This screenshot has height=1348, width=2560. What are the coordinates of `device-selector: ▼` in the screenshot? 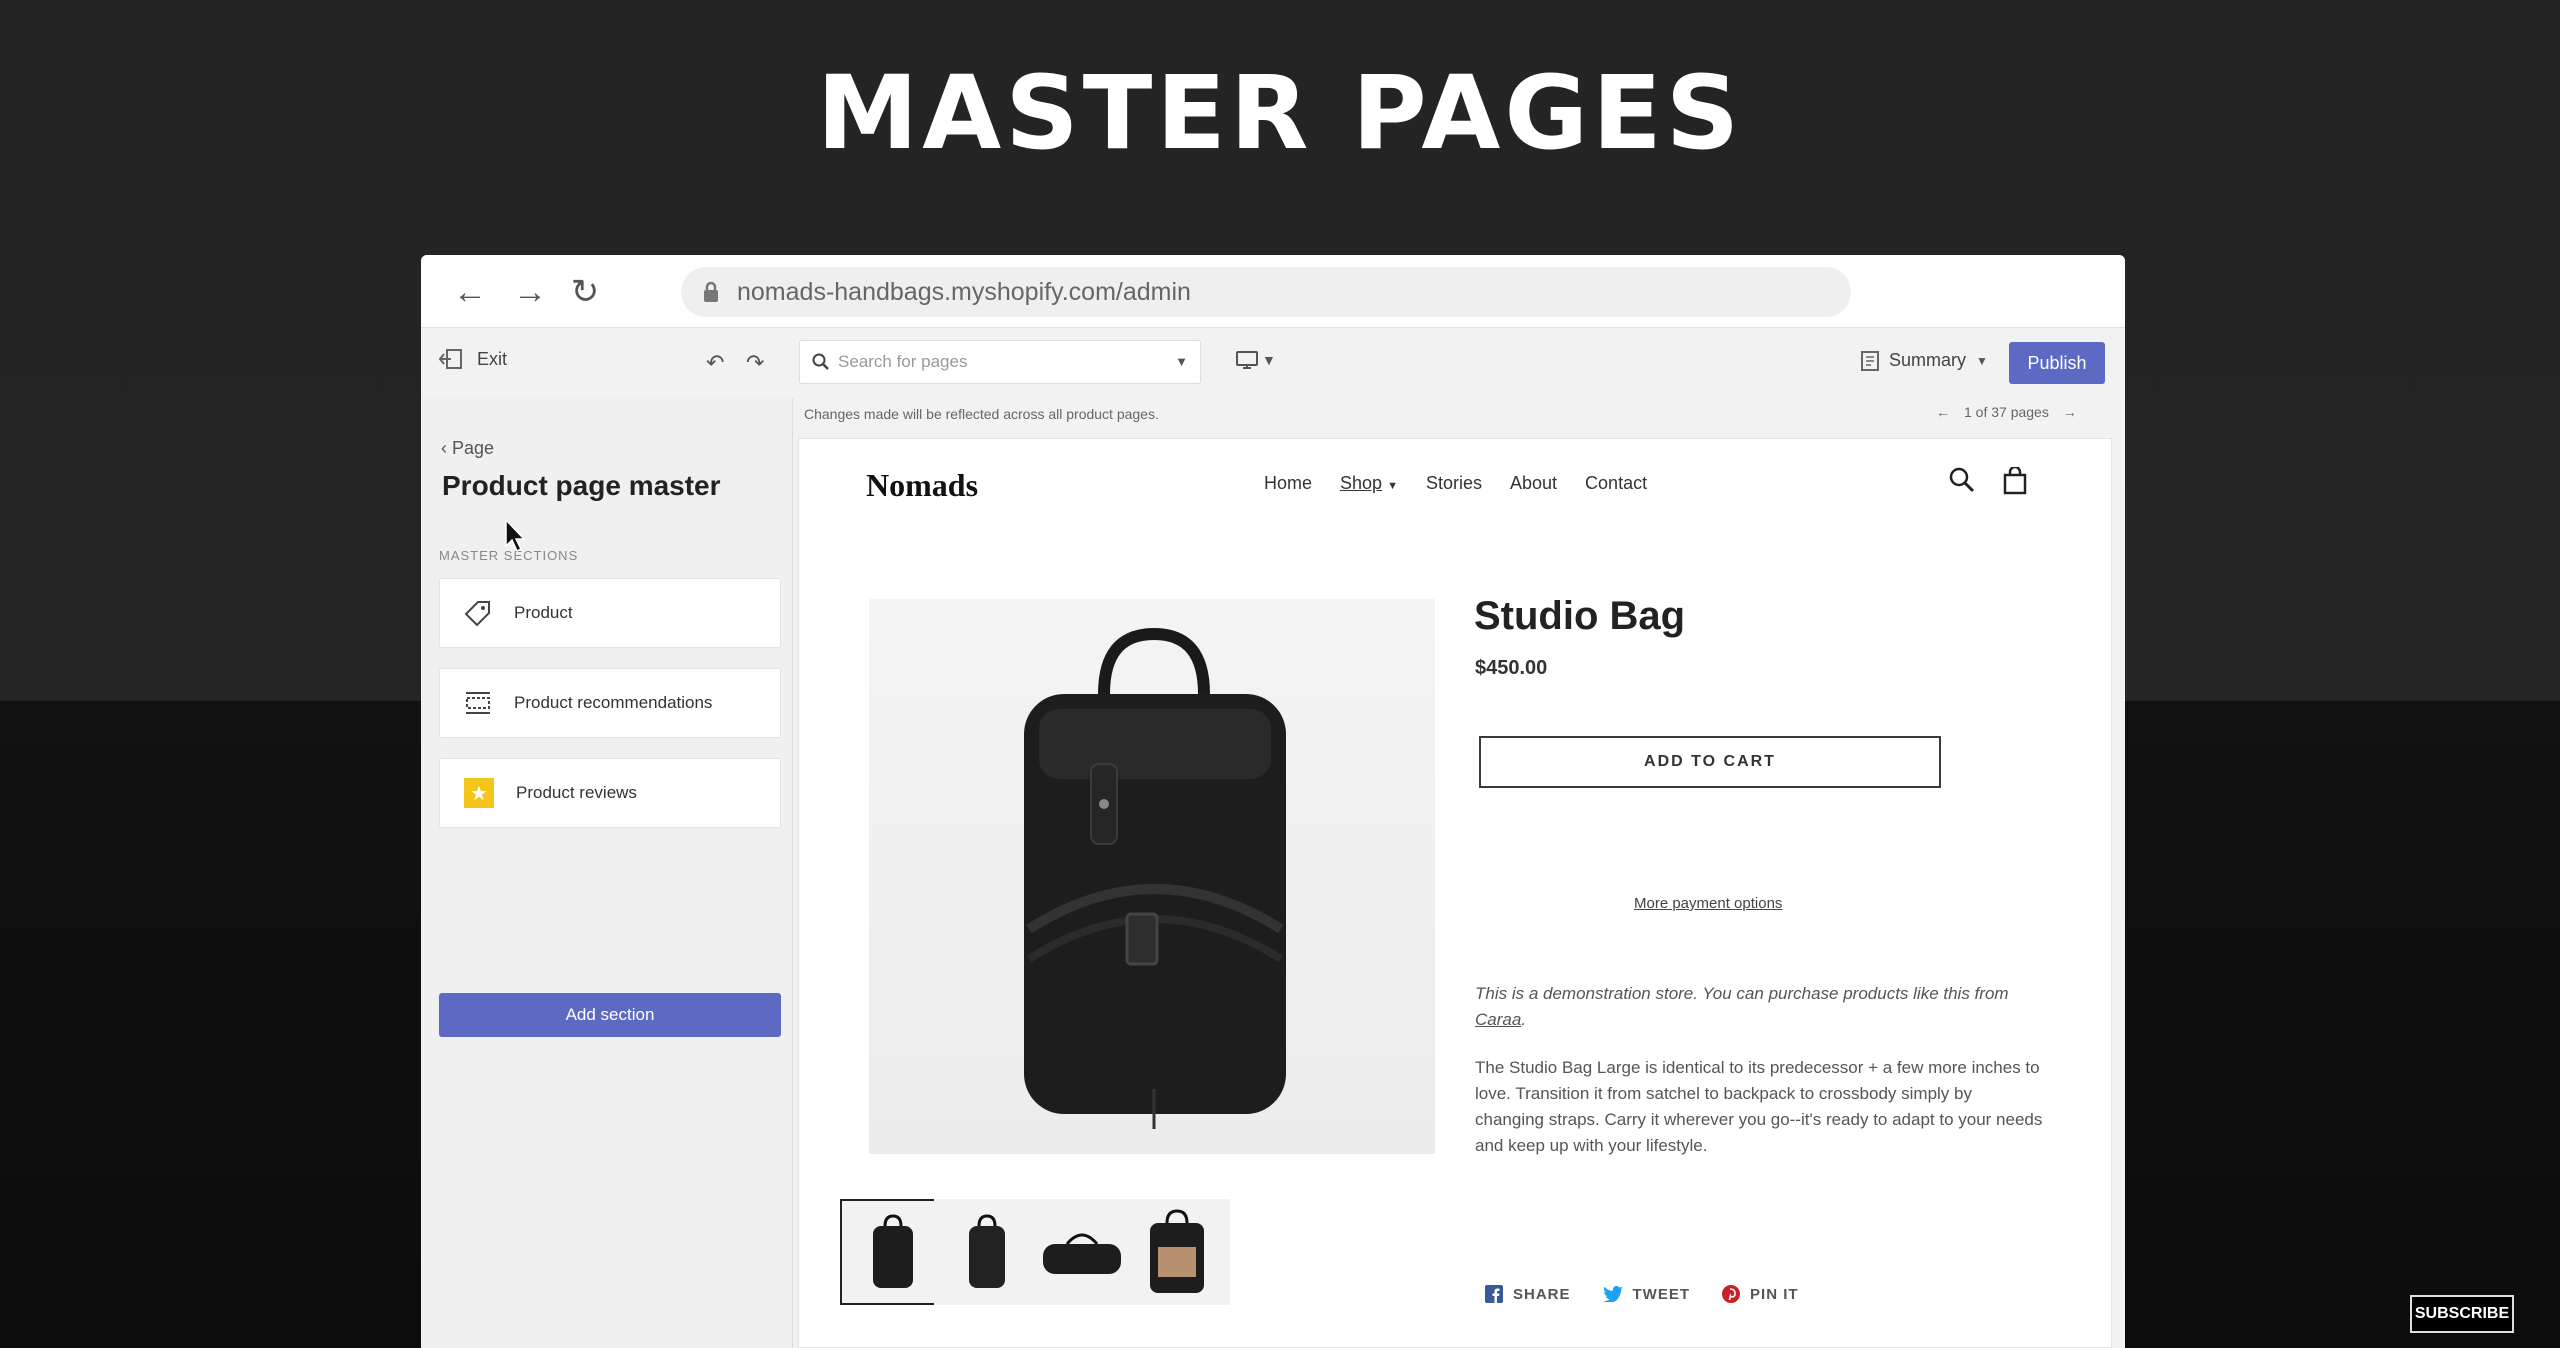 It's located at (1256, 360).